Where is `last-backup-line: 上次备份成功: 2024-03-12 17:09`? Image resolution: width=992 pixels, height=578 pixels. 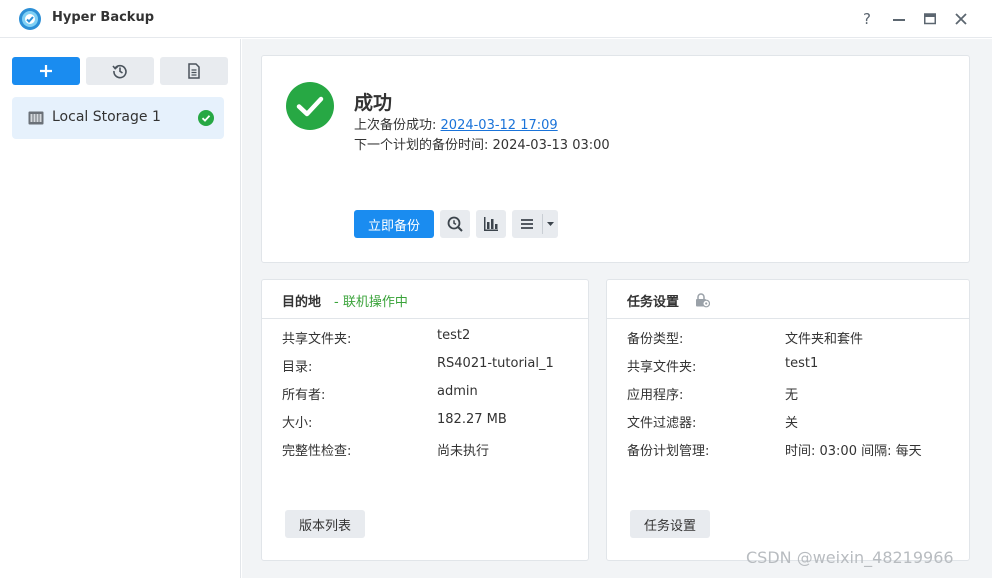
last-backup-line: 上次备份成功: 2024-03-12 17:09 is located at coordinates (456, 123).